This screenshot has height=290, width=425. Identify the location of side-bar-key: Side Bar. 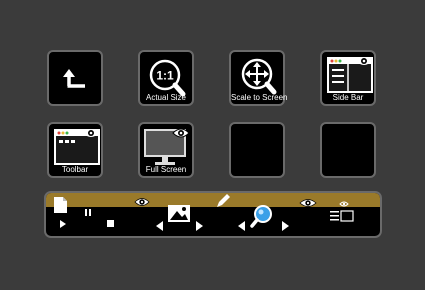
(348, 78).